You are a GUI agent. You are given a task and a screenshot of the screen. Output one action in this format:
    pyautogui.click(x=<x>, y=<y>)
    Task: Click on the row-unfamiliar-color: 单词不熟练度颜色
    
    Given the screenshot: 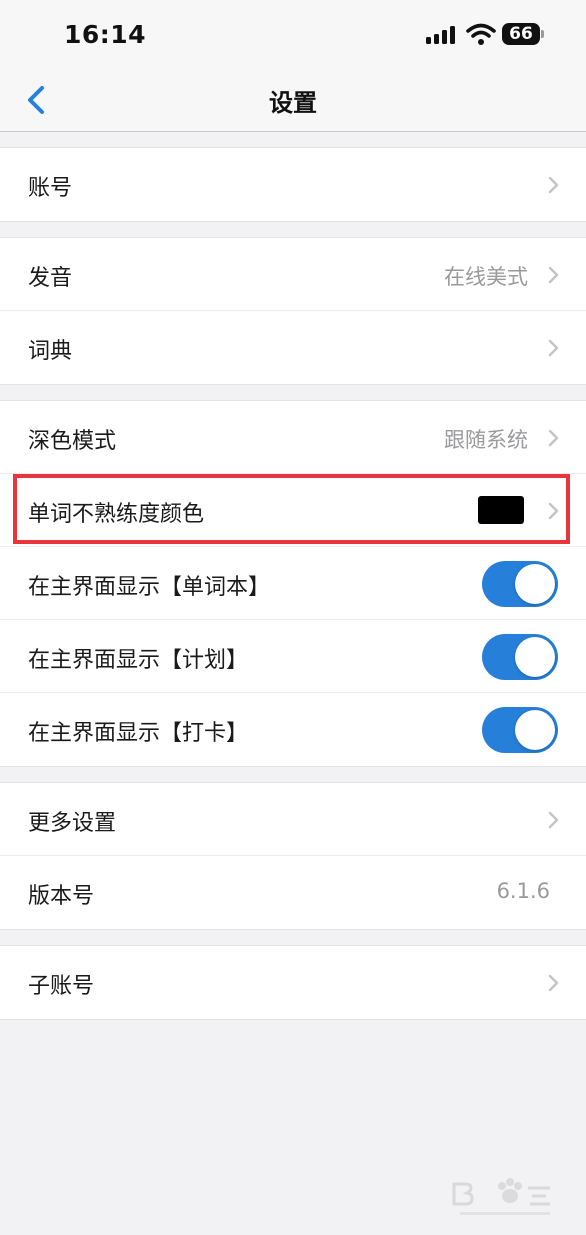 What is the action you would take?
    pyautogui.click(x=293, y=510)
    